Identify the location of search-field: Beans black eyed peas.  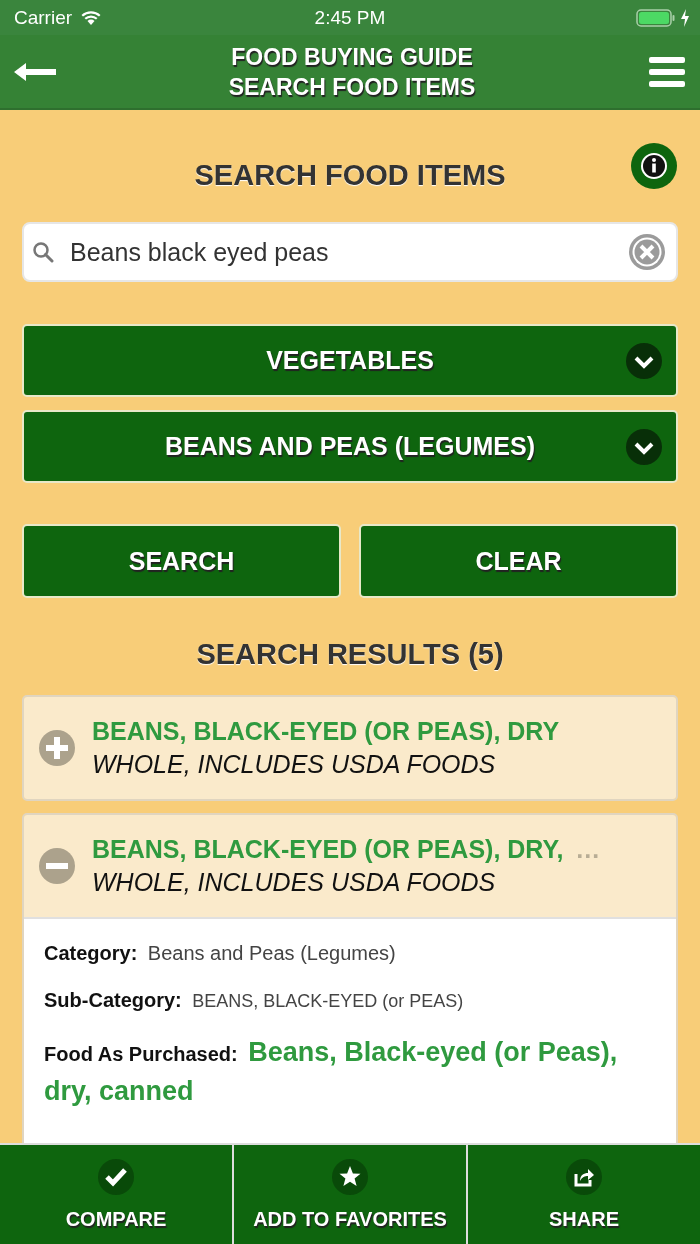
(350, 252).